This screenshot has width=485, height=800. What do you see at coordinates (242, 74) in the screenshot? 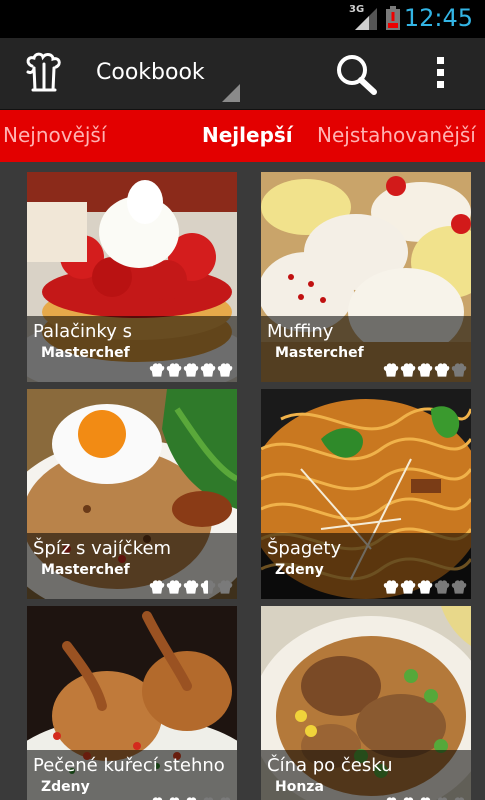
I see `action-bar: Cookbook` at bounding box center [242, 74].